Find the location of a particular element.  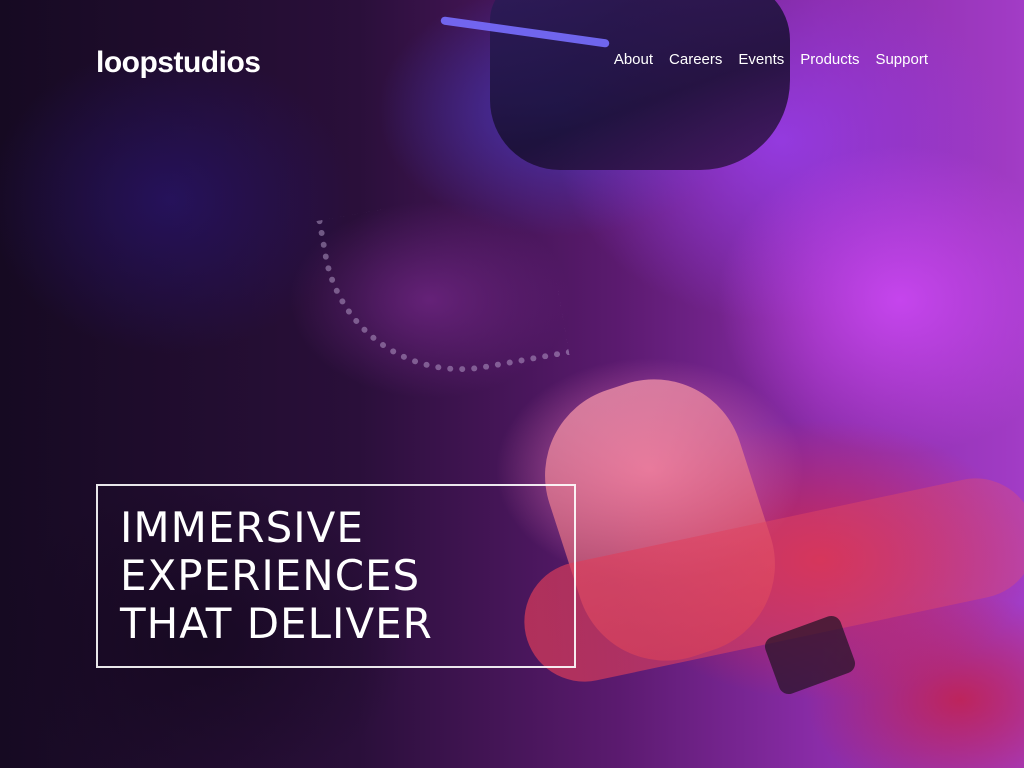

nav-link-support: Support is located at coordinates (901, 60).